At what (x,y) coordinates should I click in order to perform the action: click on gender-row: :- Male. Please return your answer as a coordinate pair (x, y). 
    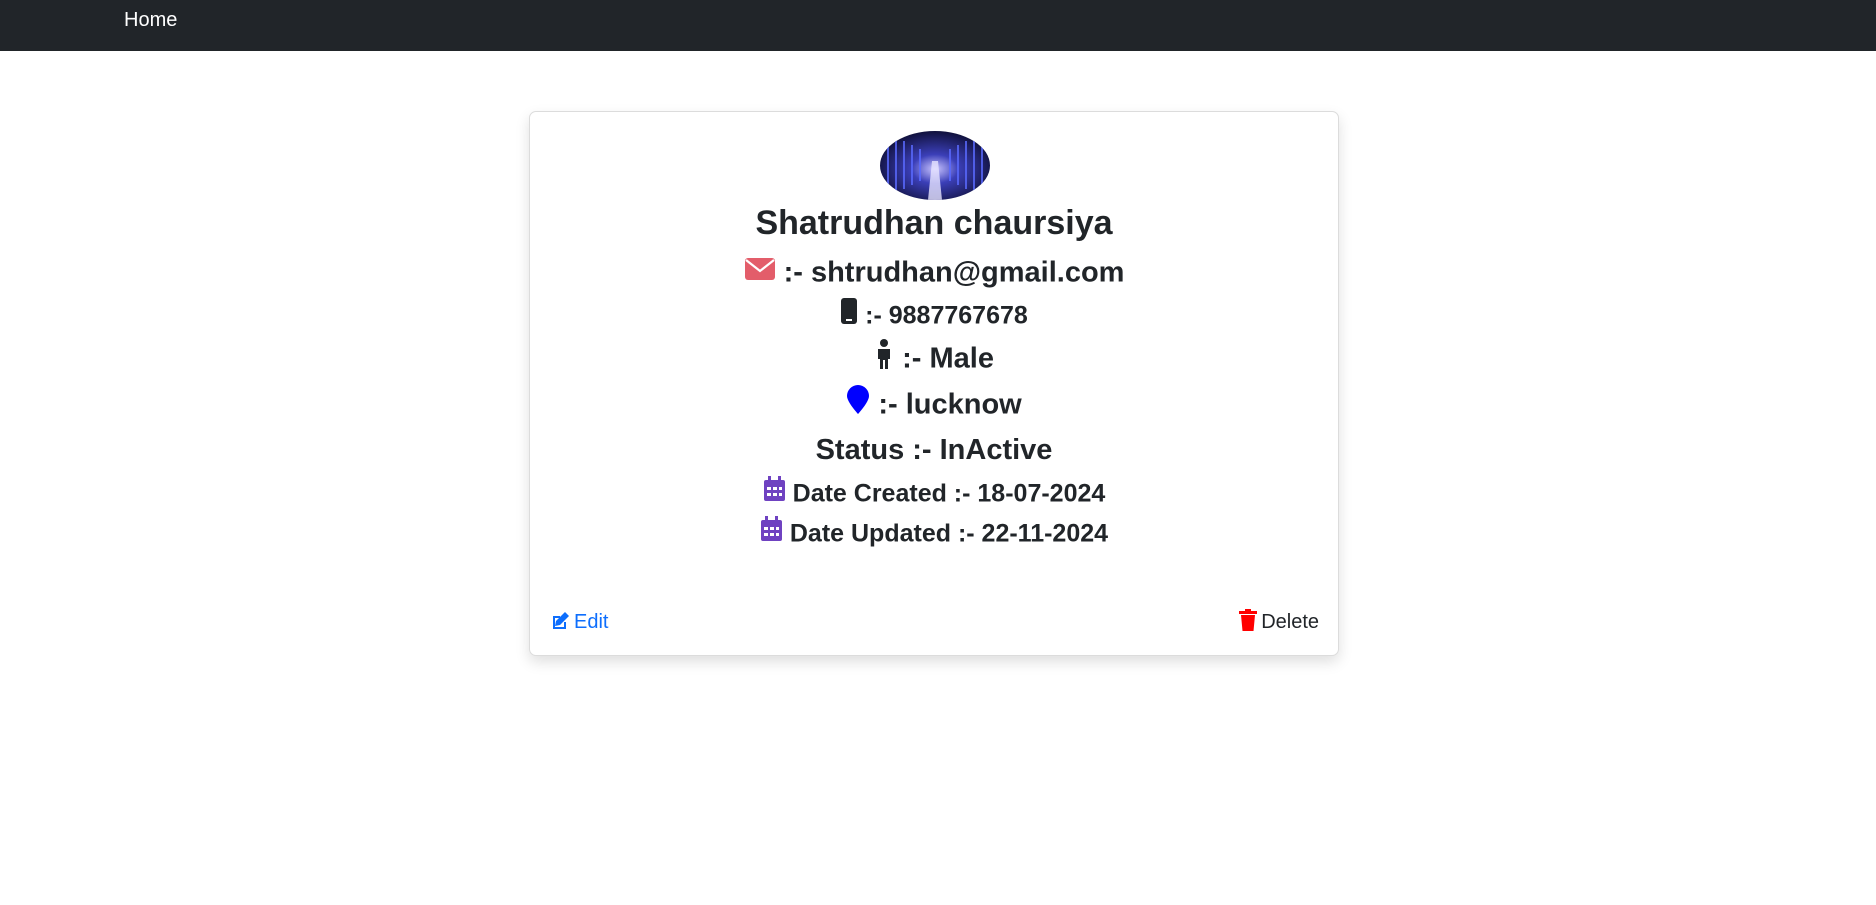
    Looking at the image, I should click on (934, 358).